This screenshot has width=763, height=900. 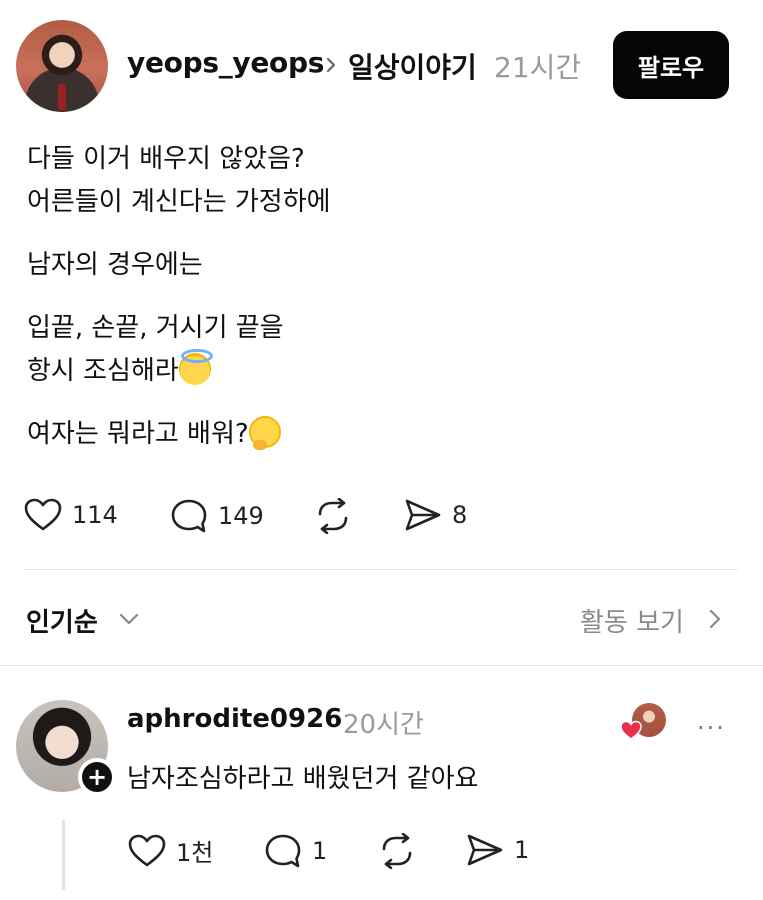 I want to click on like-count: 114, so click(x=95, y=515).